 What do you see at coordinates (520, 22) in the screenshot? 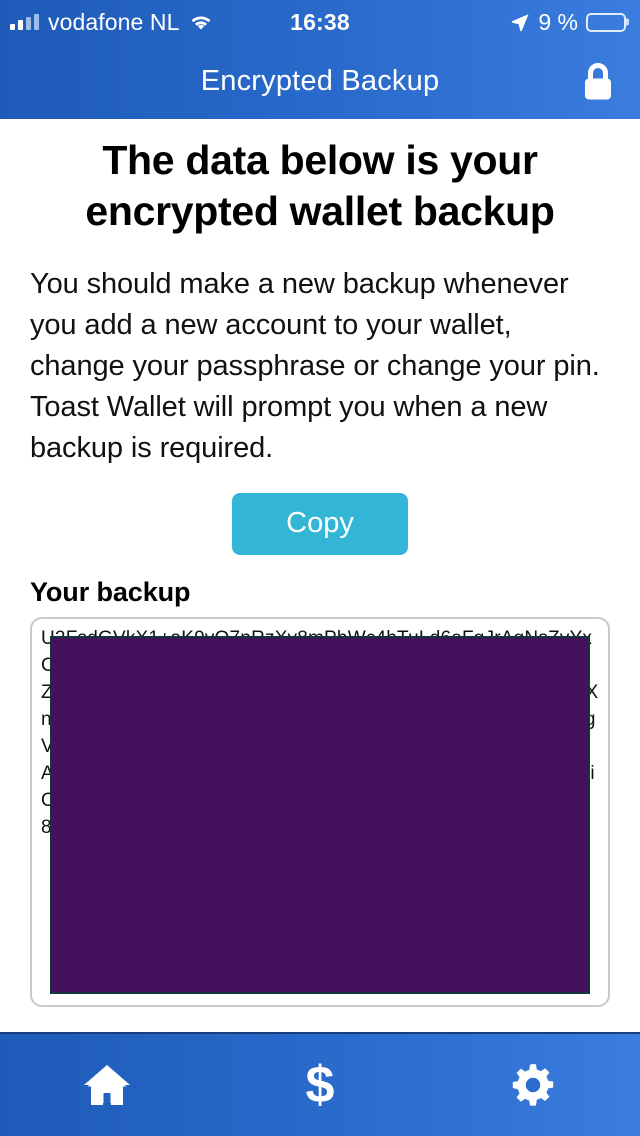
I see `location-arrow-icon` at bounding box center [520, 22].